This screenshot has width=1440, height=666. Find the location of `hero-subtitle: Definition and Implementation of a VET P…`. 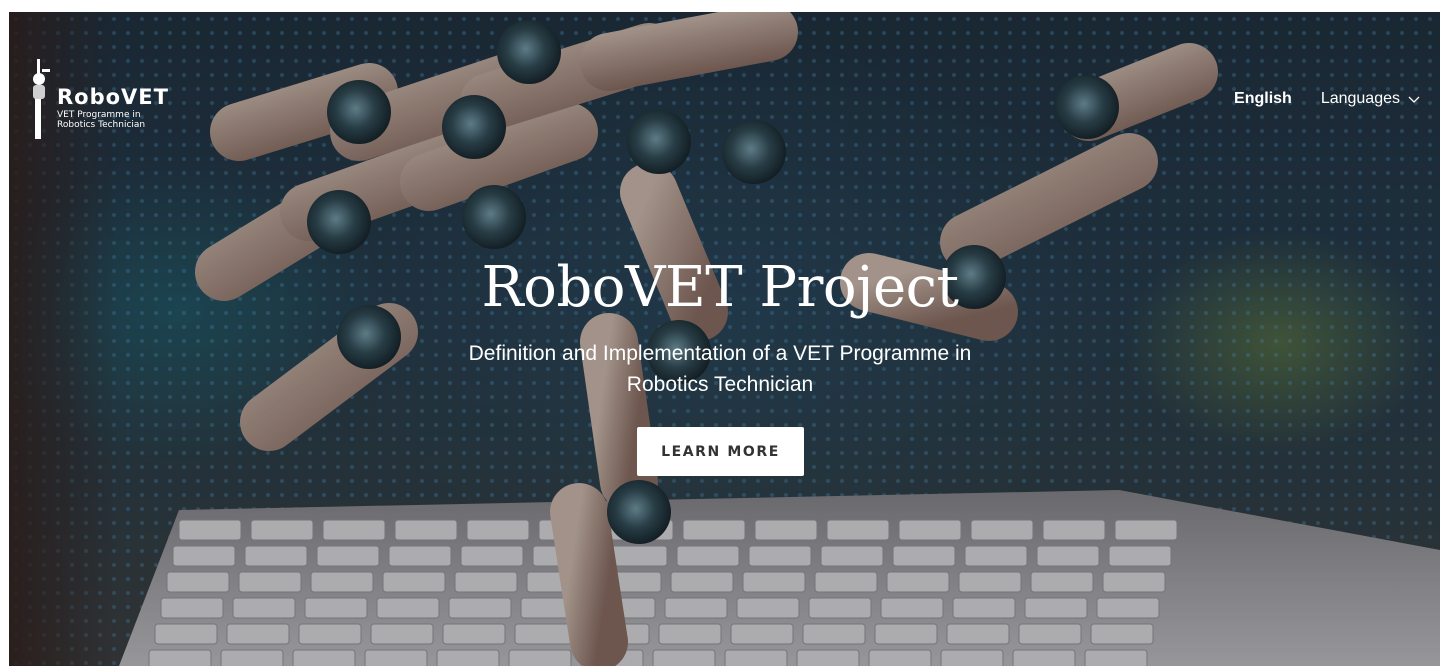

hero-subtitle: Definition and Implementation of a VET P… is located at coordinates (720, 369).